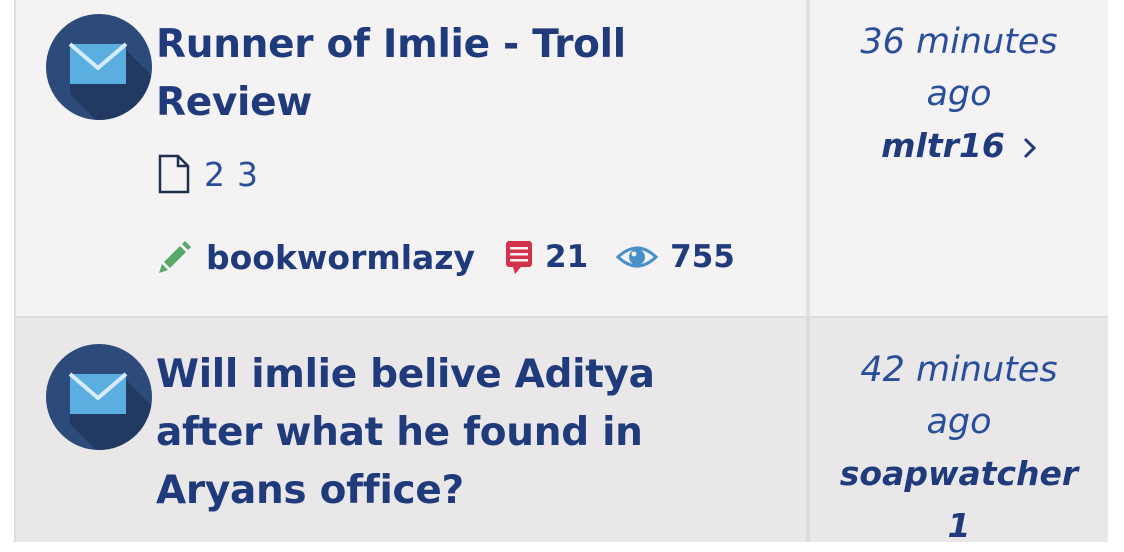  I want to click on topic-title-line: Will imlie belive Aditya, so click(436, 375).